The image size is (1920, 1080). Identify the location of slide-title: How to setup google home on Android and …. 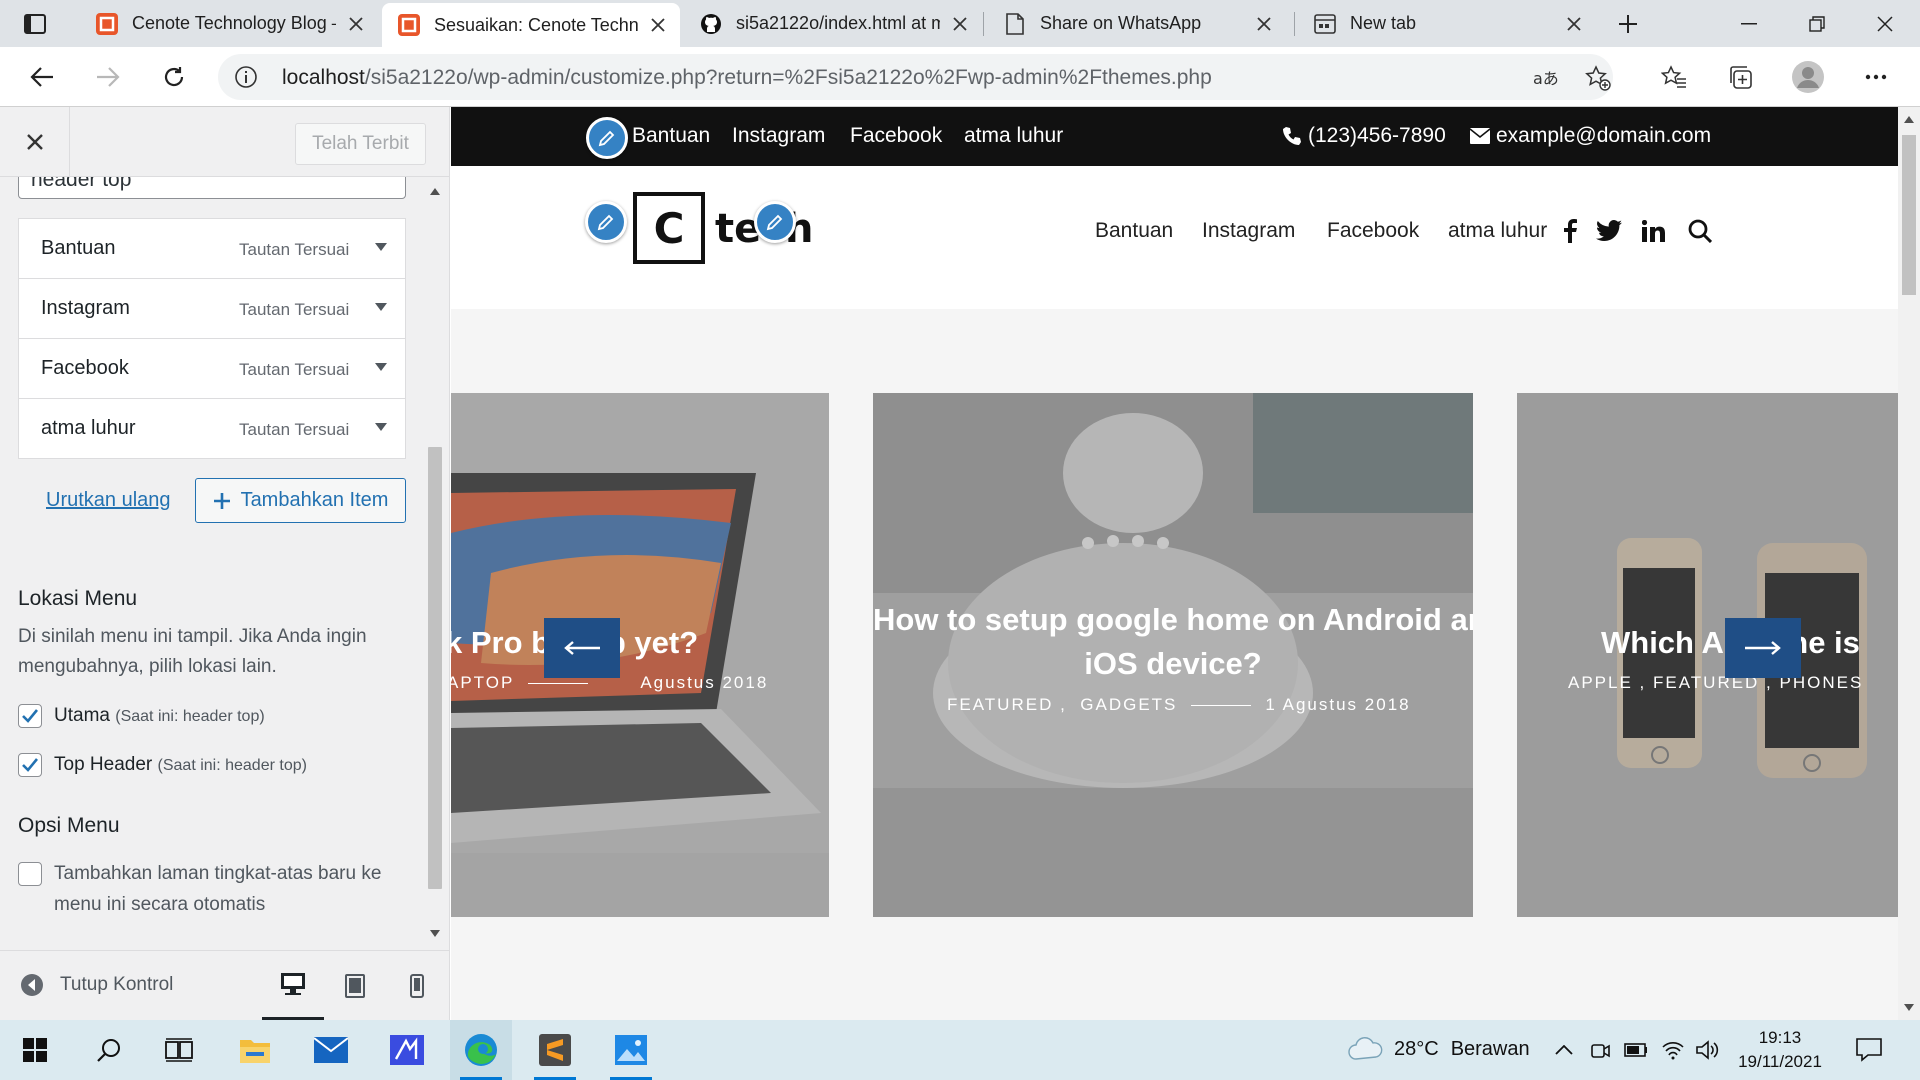
(1173, 642).